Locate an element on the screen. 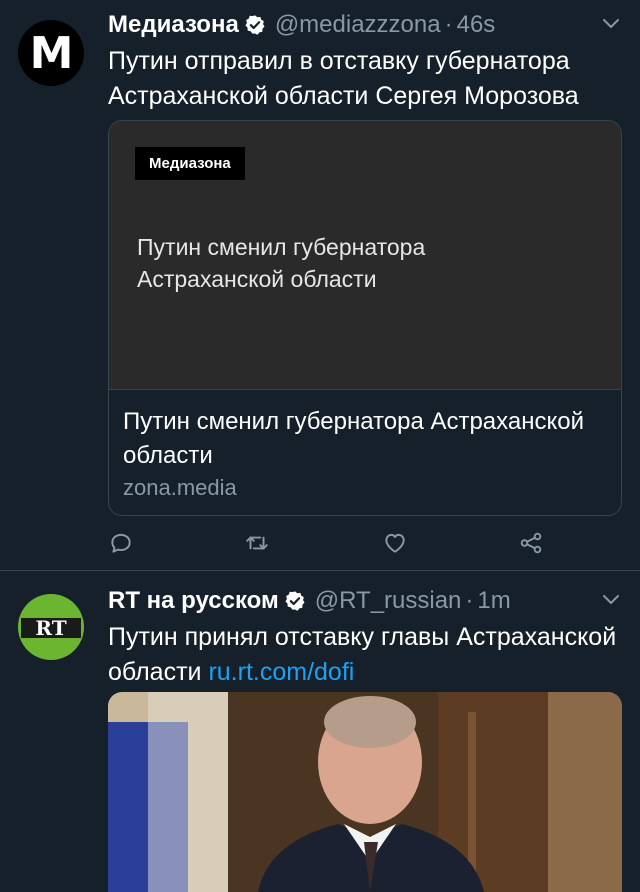  display-name: Медиазона is located at coordinates (173, 25).